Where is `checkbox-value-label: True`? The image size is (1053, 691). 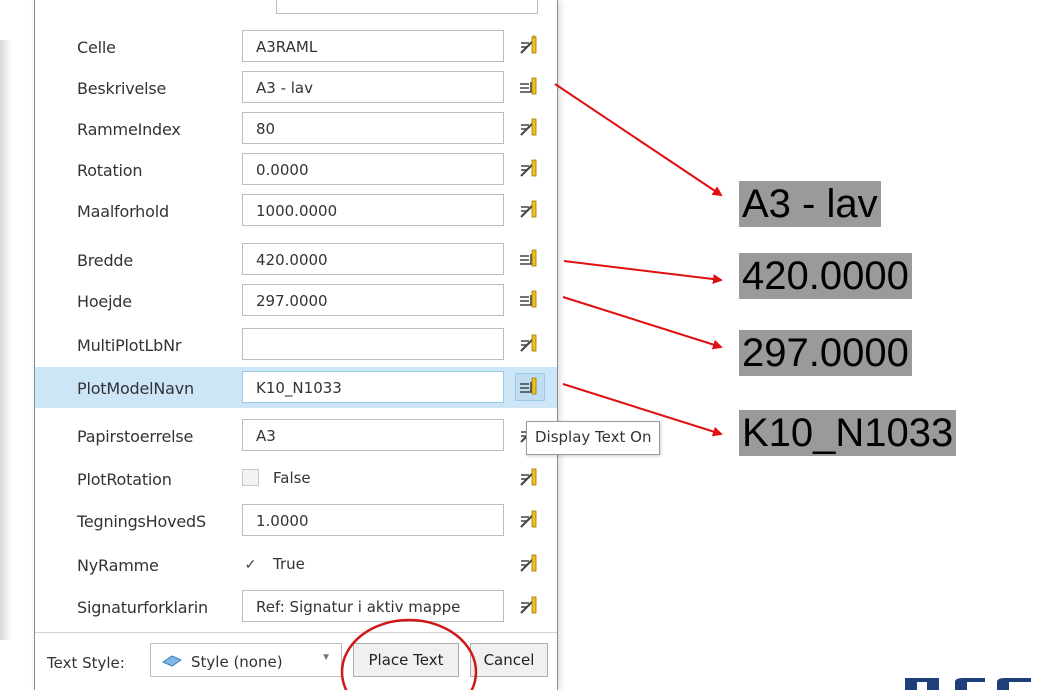
checkbox-value-label: True is located at coordinates (289, 564).